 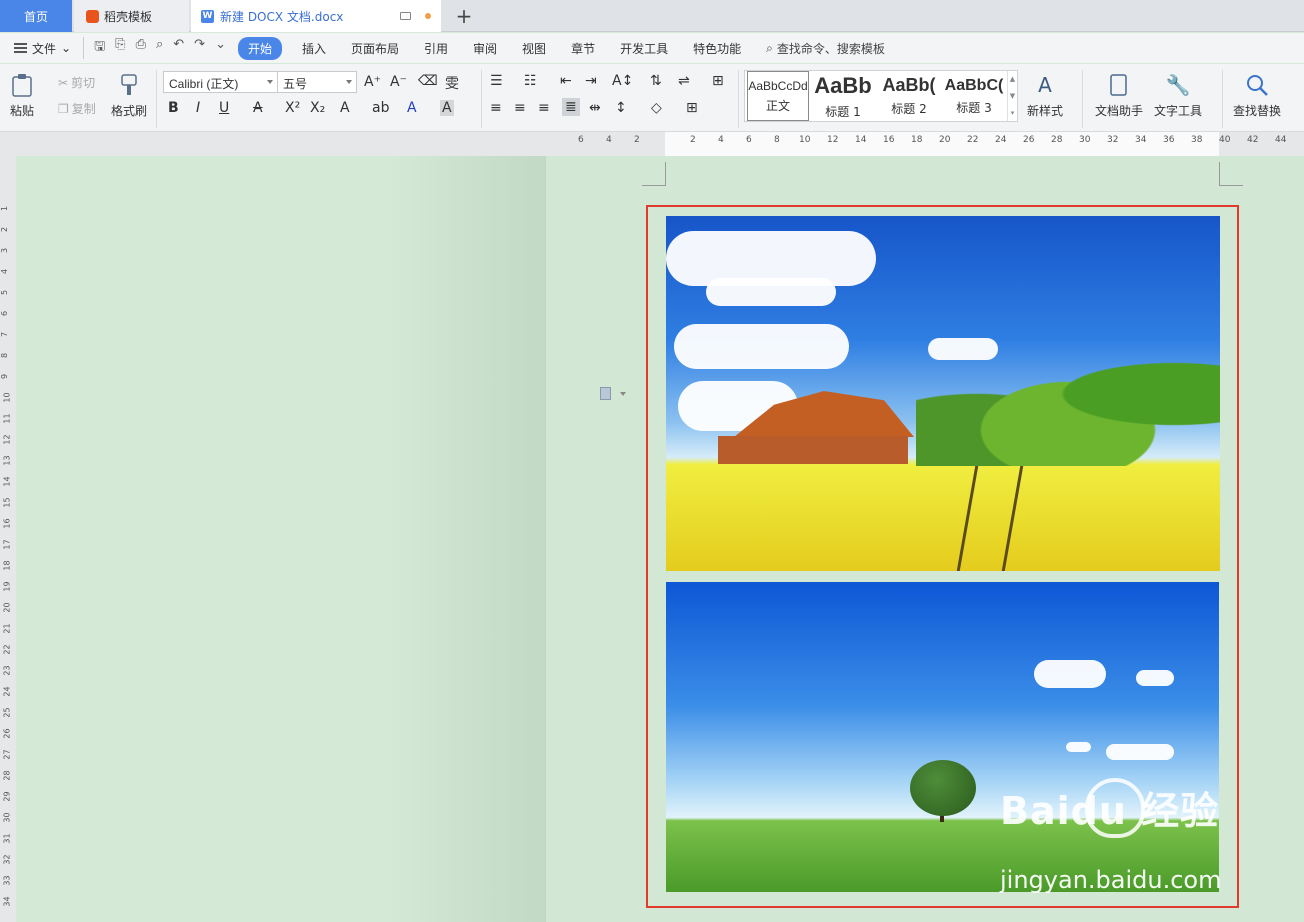 I want to click on font-size-value: 五号, so click(x=295, y=84).